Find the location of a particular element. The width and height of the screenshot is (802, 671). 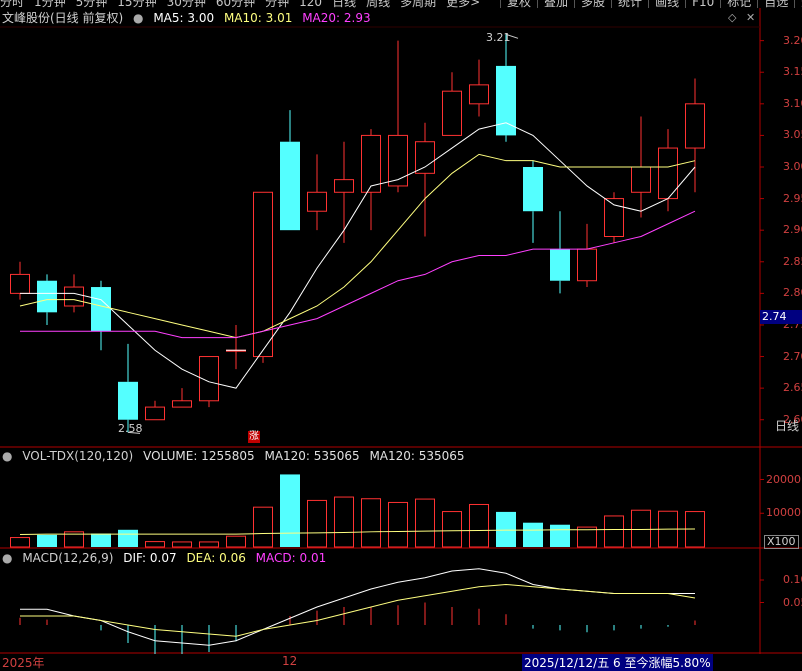

date-bar: 2025年 12 2025/12/12/五 6 至今涨幅5.80% is located at coordinates (401, 662).